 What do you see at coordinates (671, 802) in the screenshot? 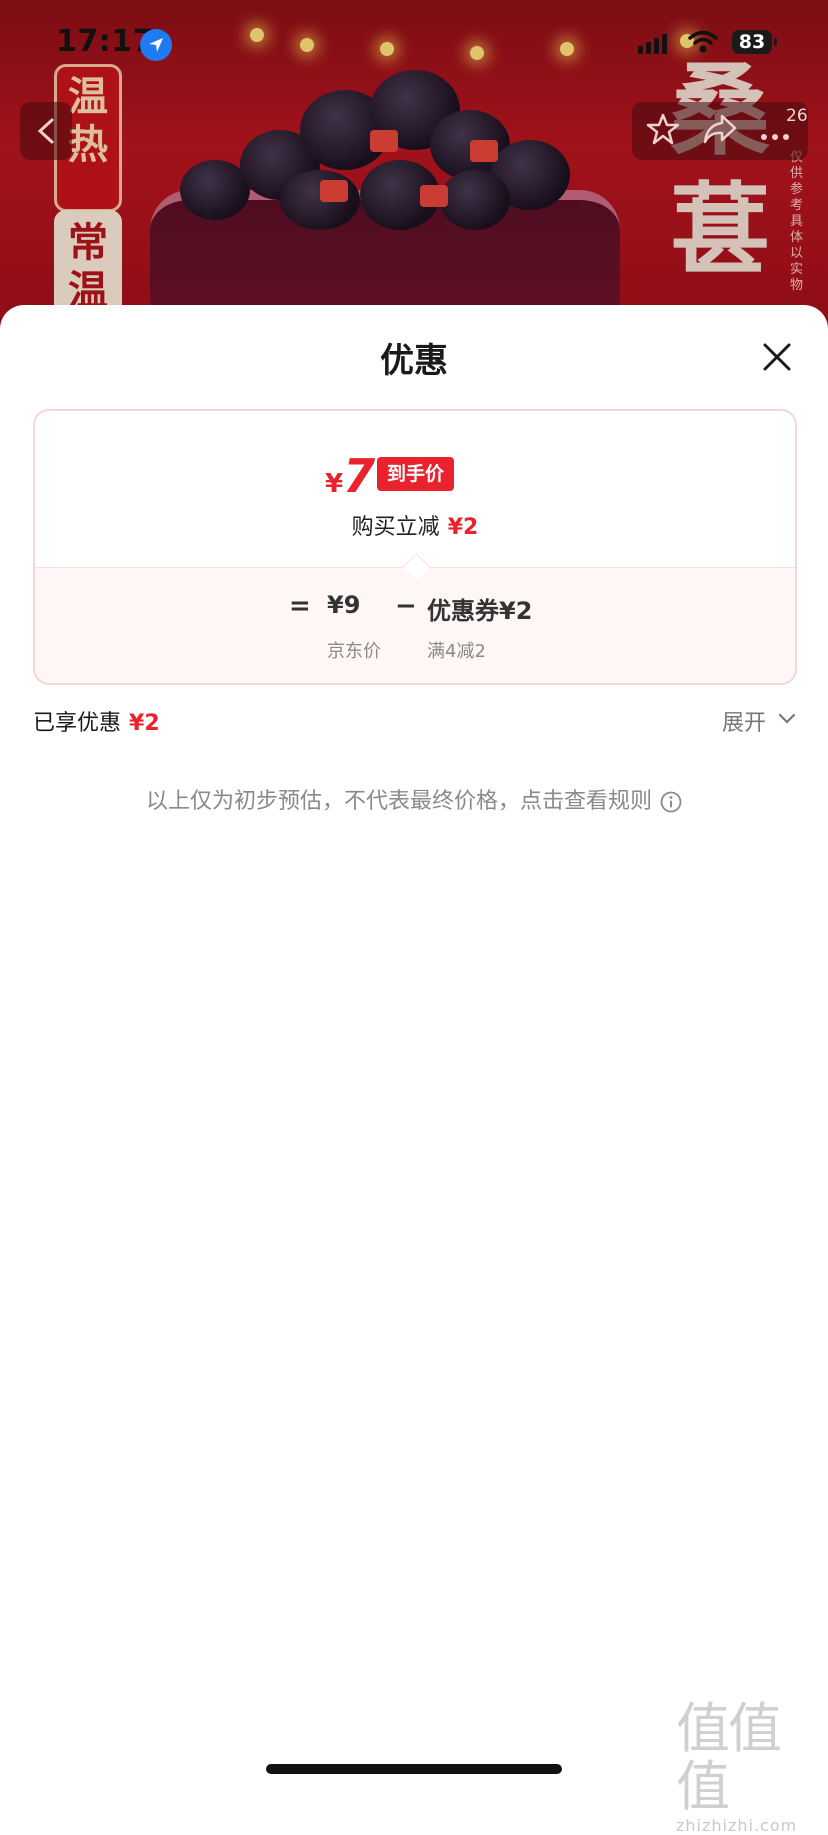
I see `info-icon` at bounding box center [671, 802].